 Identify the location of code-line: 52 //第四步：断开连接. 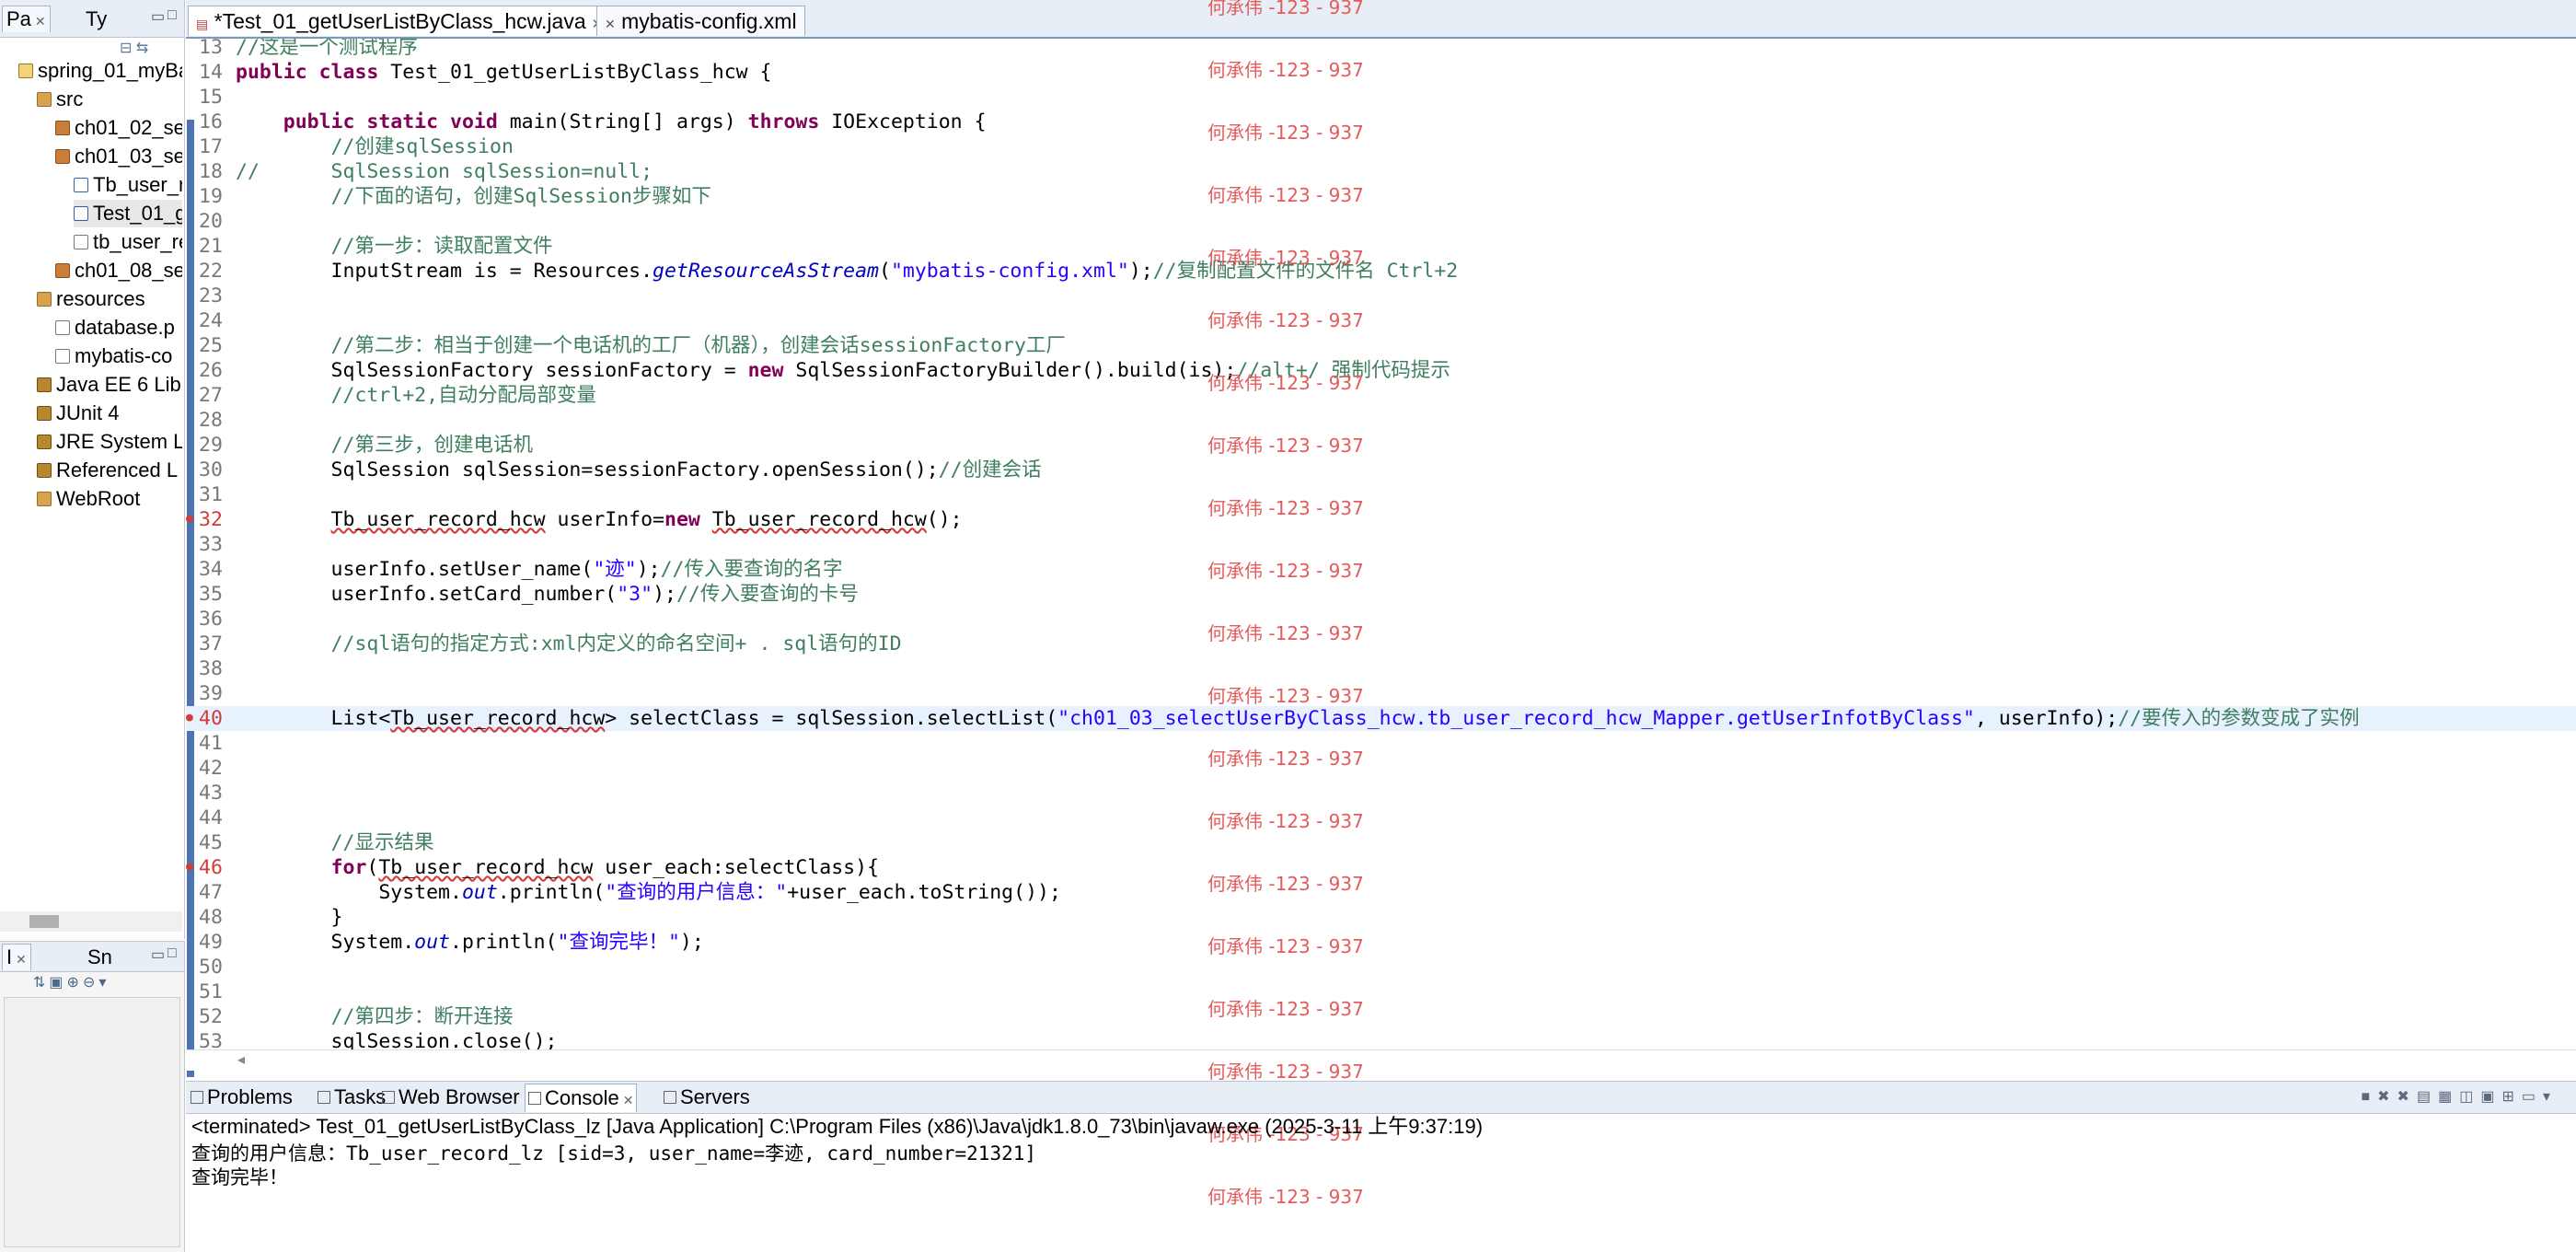
(1381, 1016).